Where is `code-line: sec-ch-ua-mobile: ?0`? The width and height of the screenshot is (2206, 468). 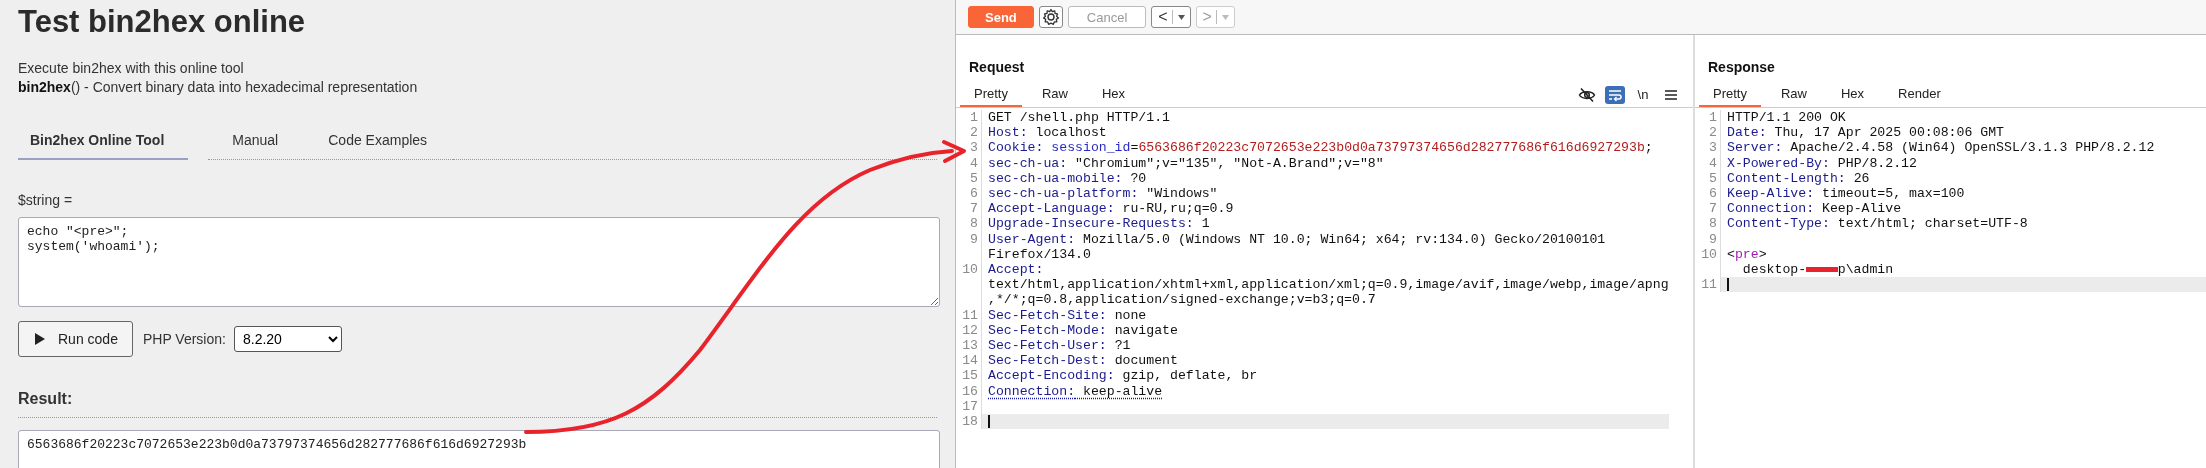
code-line: sec-ch-ua-mobile: ?0 is located at coordinates (1067, 178).